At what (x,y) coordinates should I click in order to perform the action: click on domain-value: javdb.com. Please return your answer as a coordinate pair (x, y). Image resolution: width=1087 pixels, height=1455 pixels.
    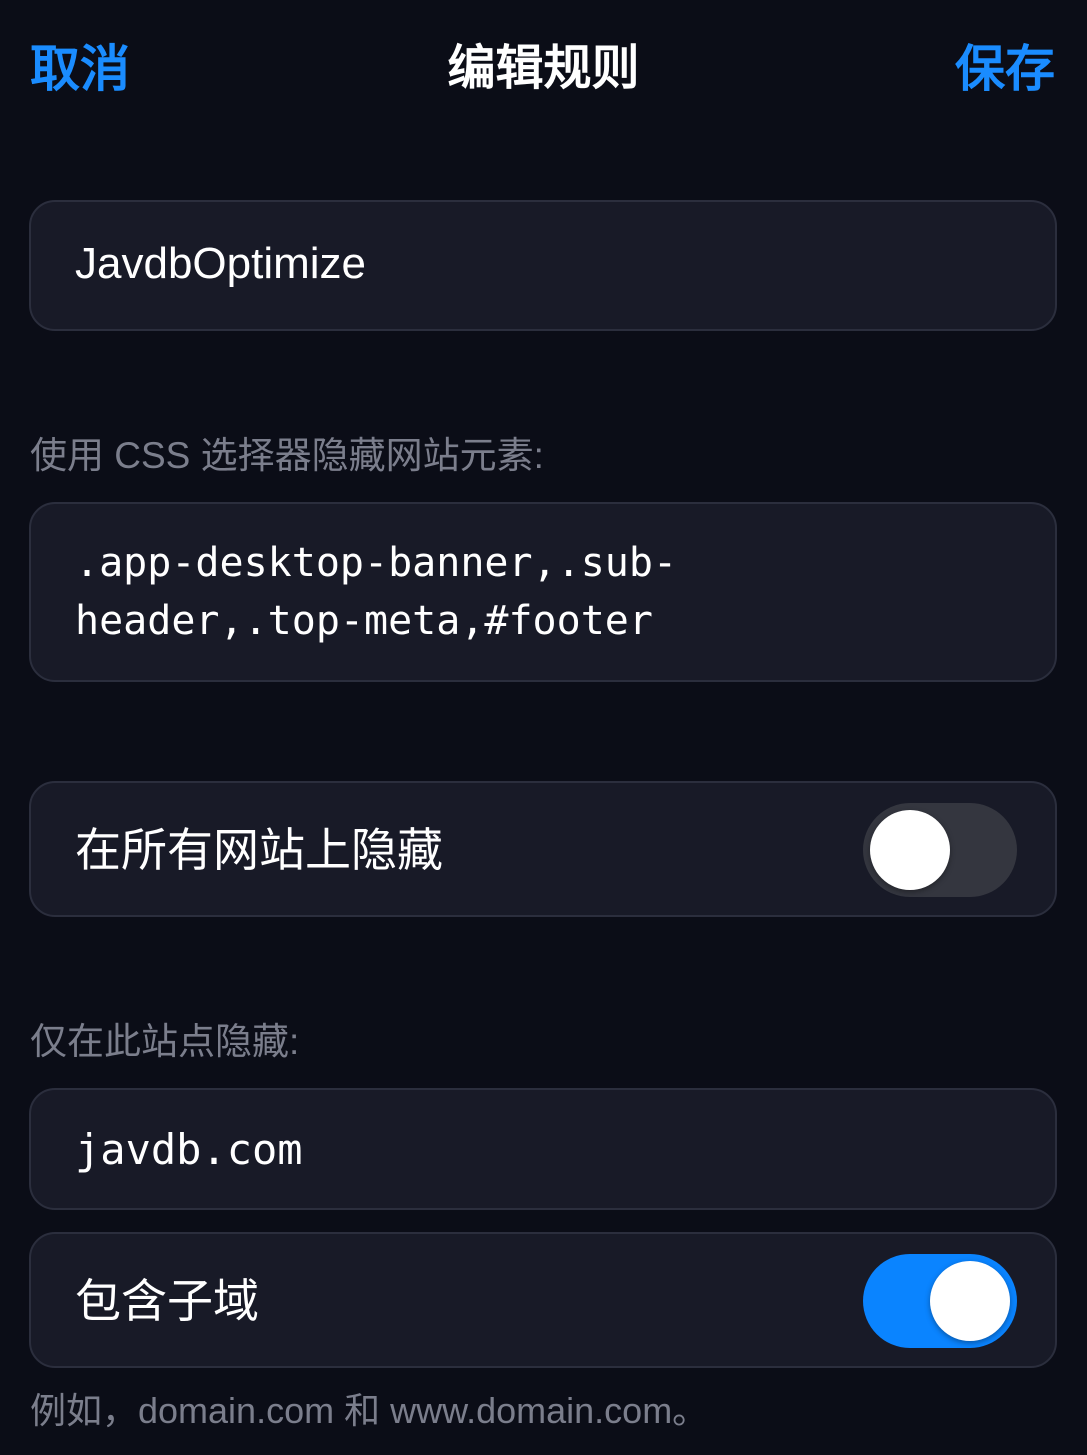
    Looking at the image, I should click on (189, 1149).